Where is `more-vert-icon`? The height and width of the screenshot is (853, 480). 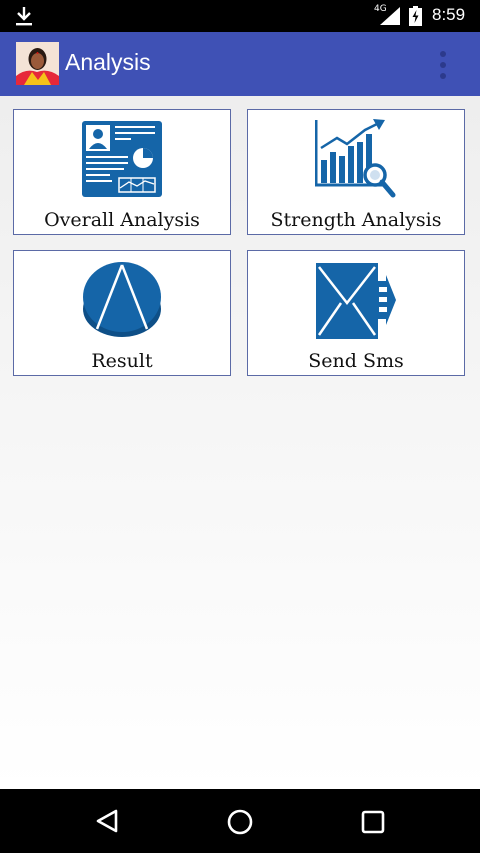 more-vert-icon is located at coordinates (443, 65).